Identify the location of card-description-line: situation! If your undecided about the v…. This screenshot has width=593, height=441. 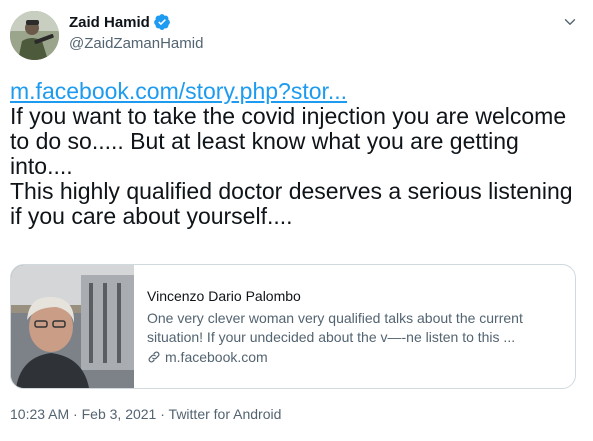
(331, 337).